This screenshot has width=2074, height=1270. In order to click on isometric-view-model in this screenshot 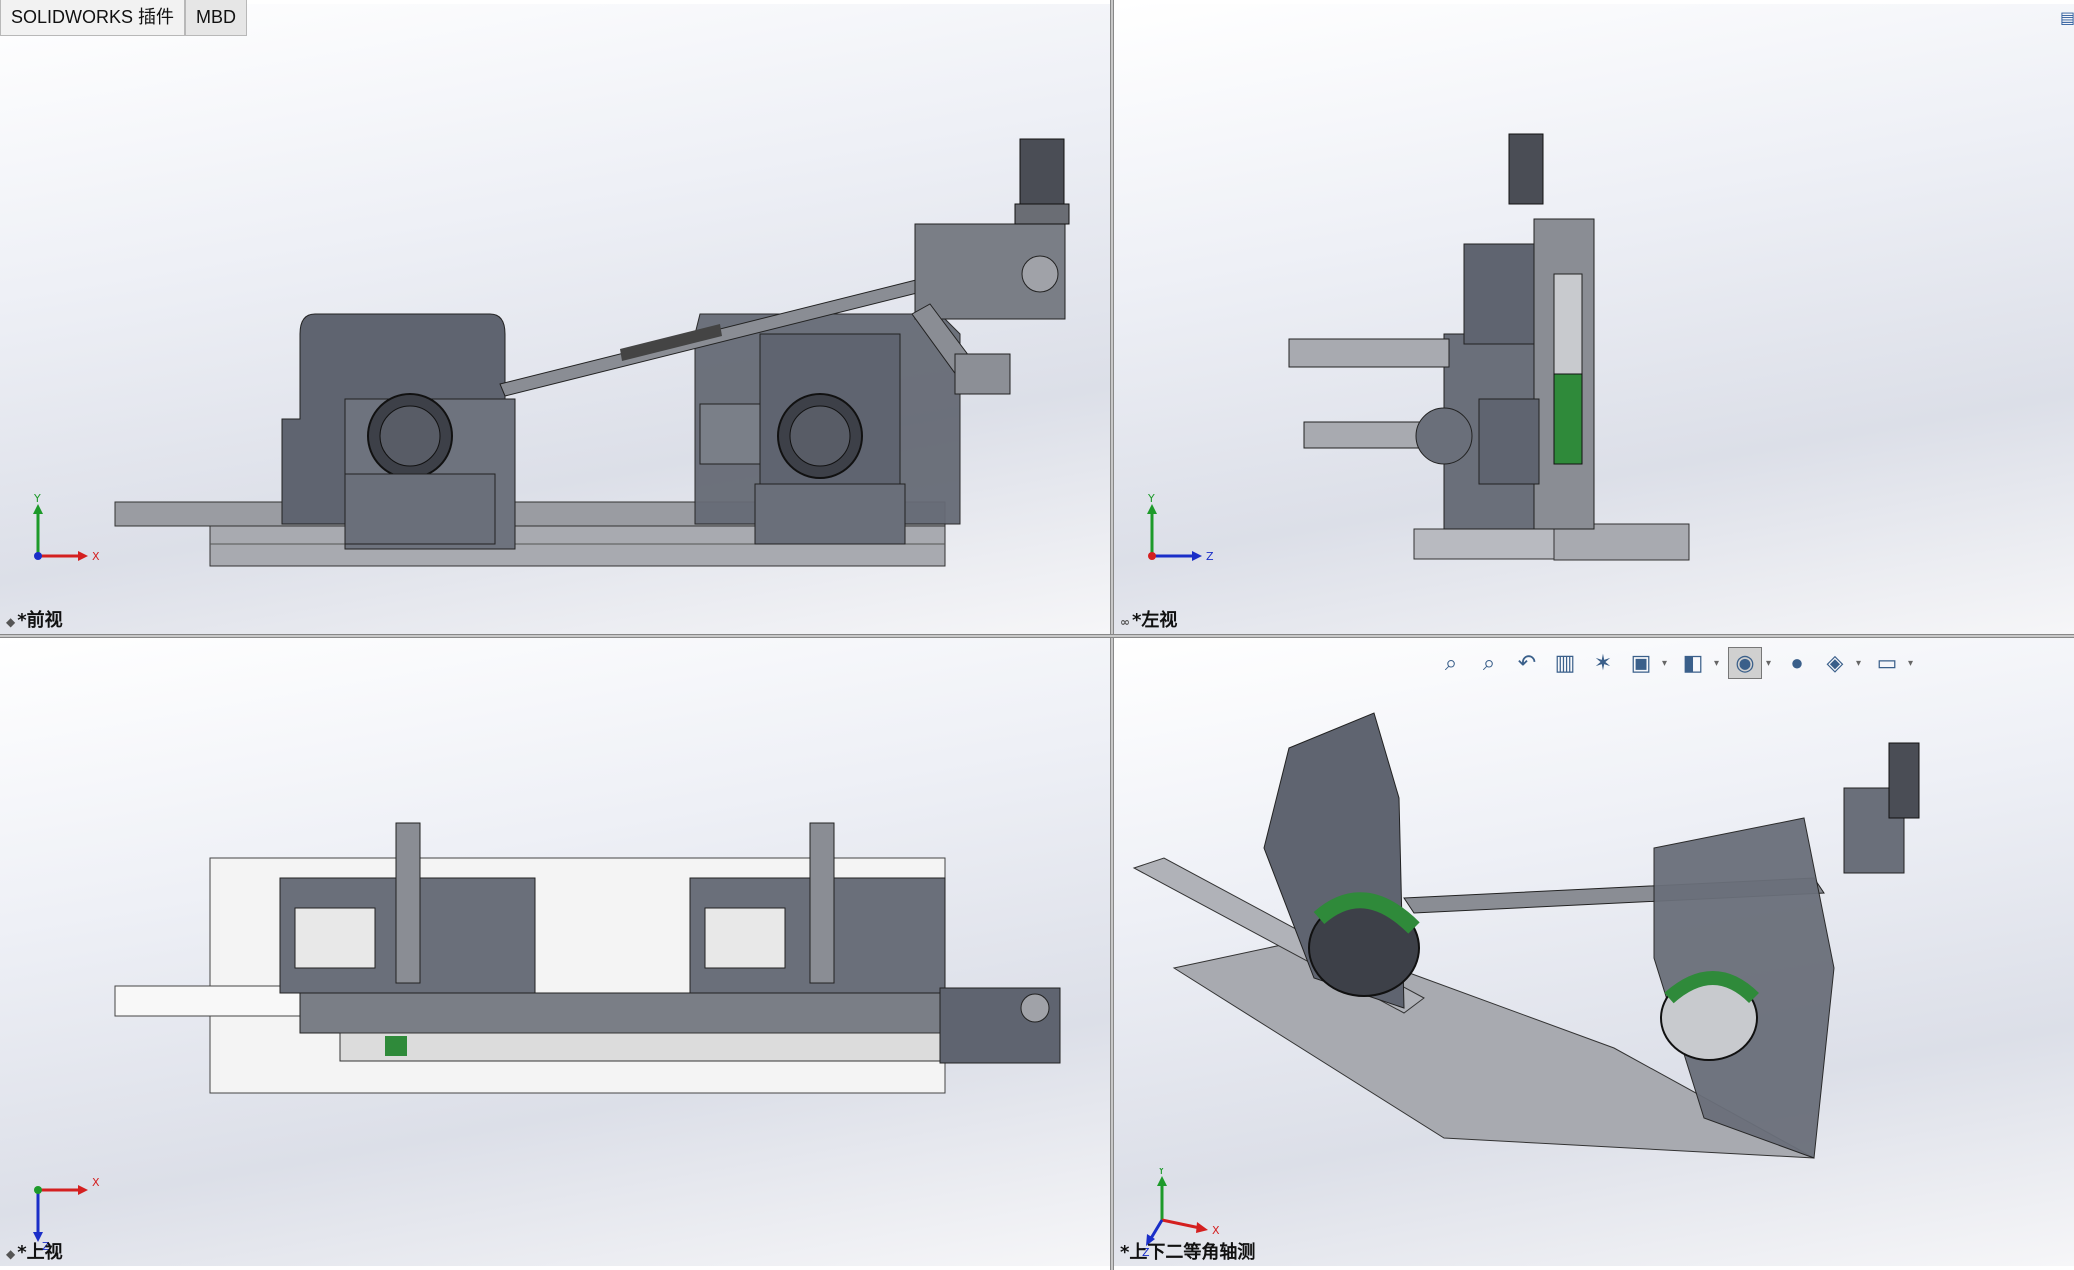, I will do `click(1526, 935)`.